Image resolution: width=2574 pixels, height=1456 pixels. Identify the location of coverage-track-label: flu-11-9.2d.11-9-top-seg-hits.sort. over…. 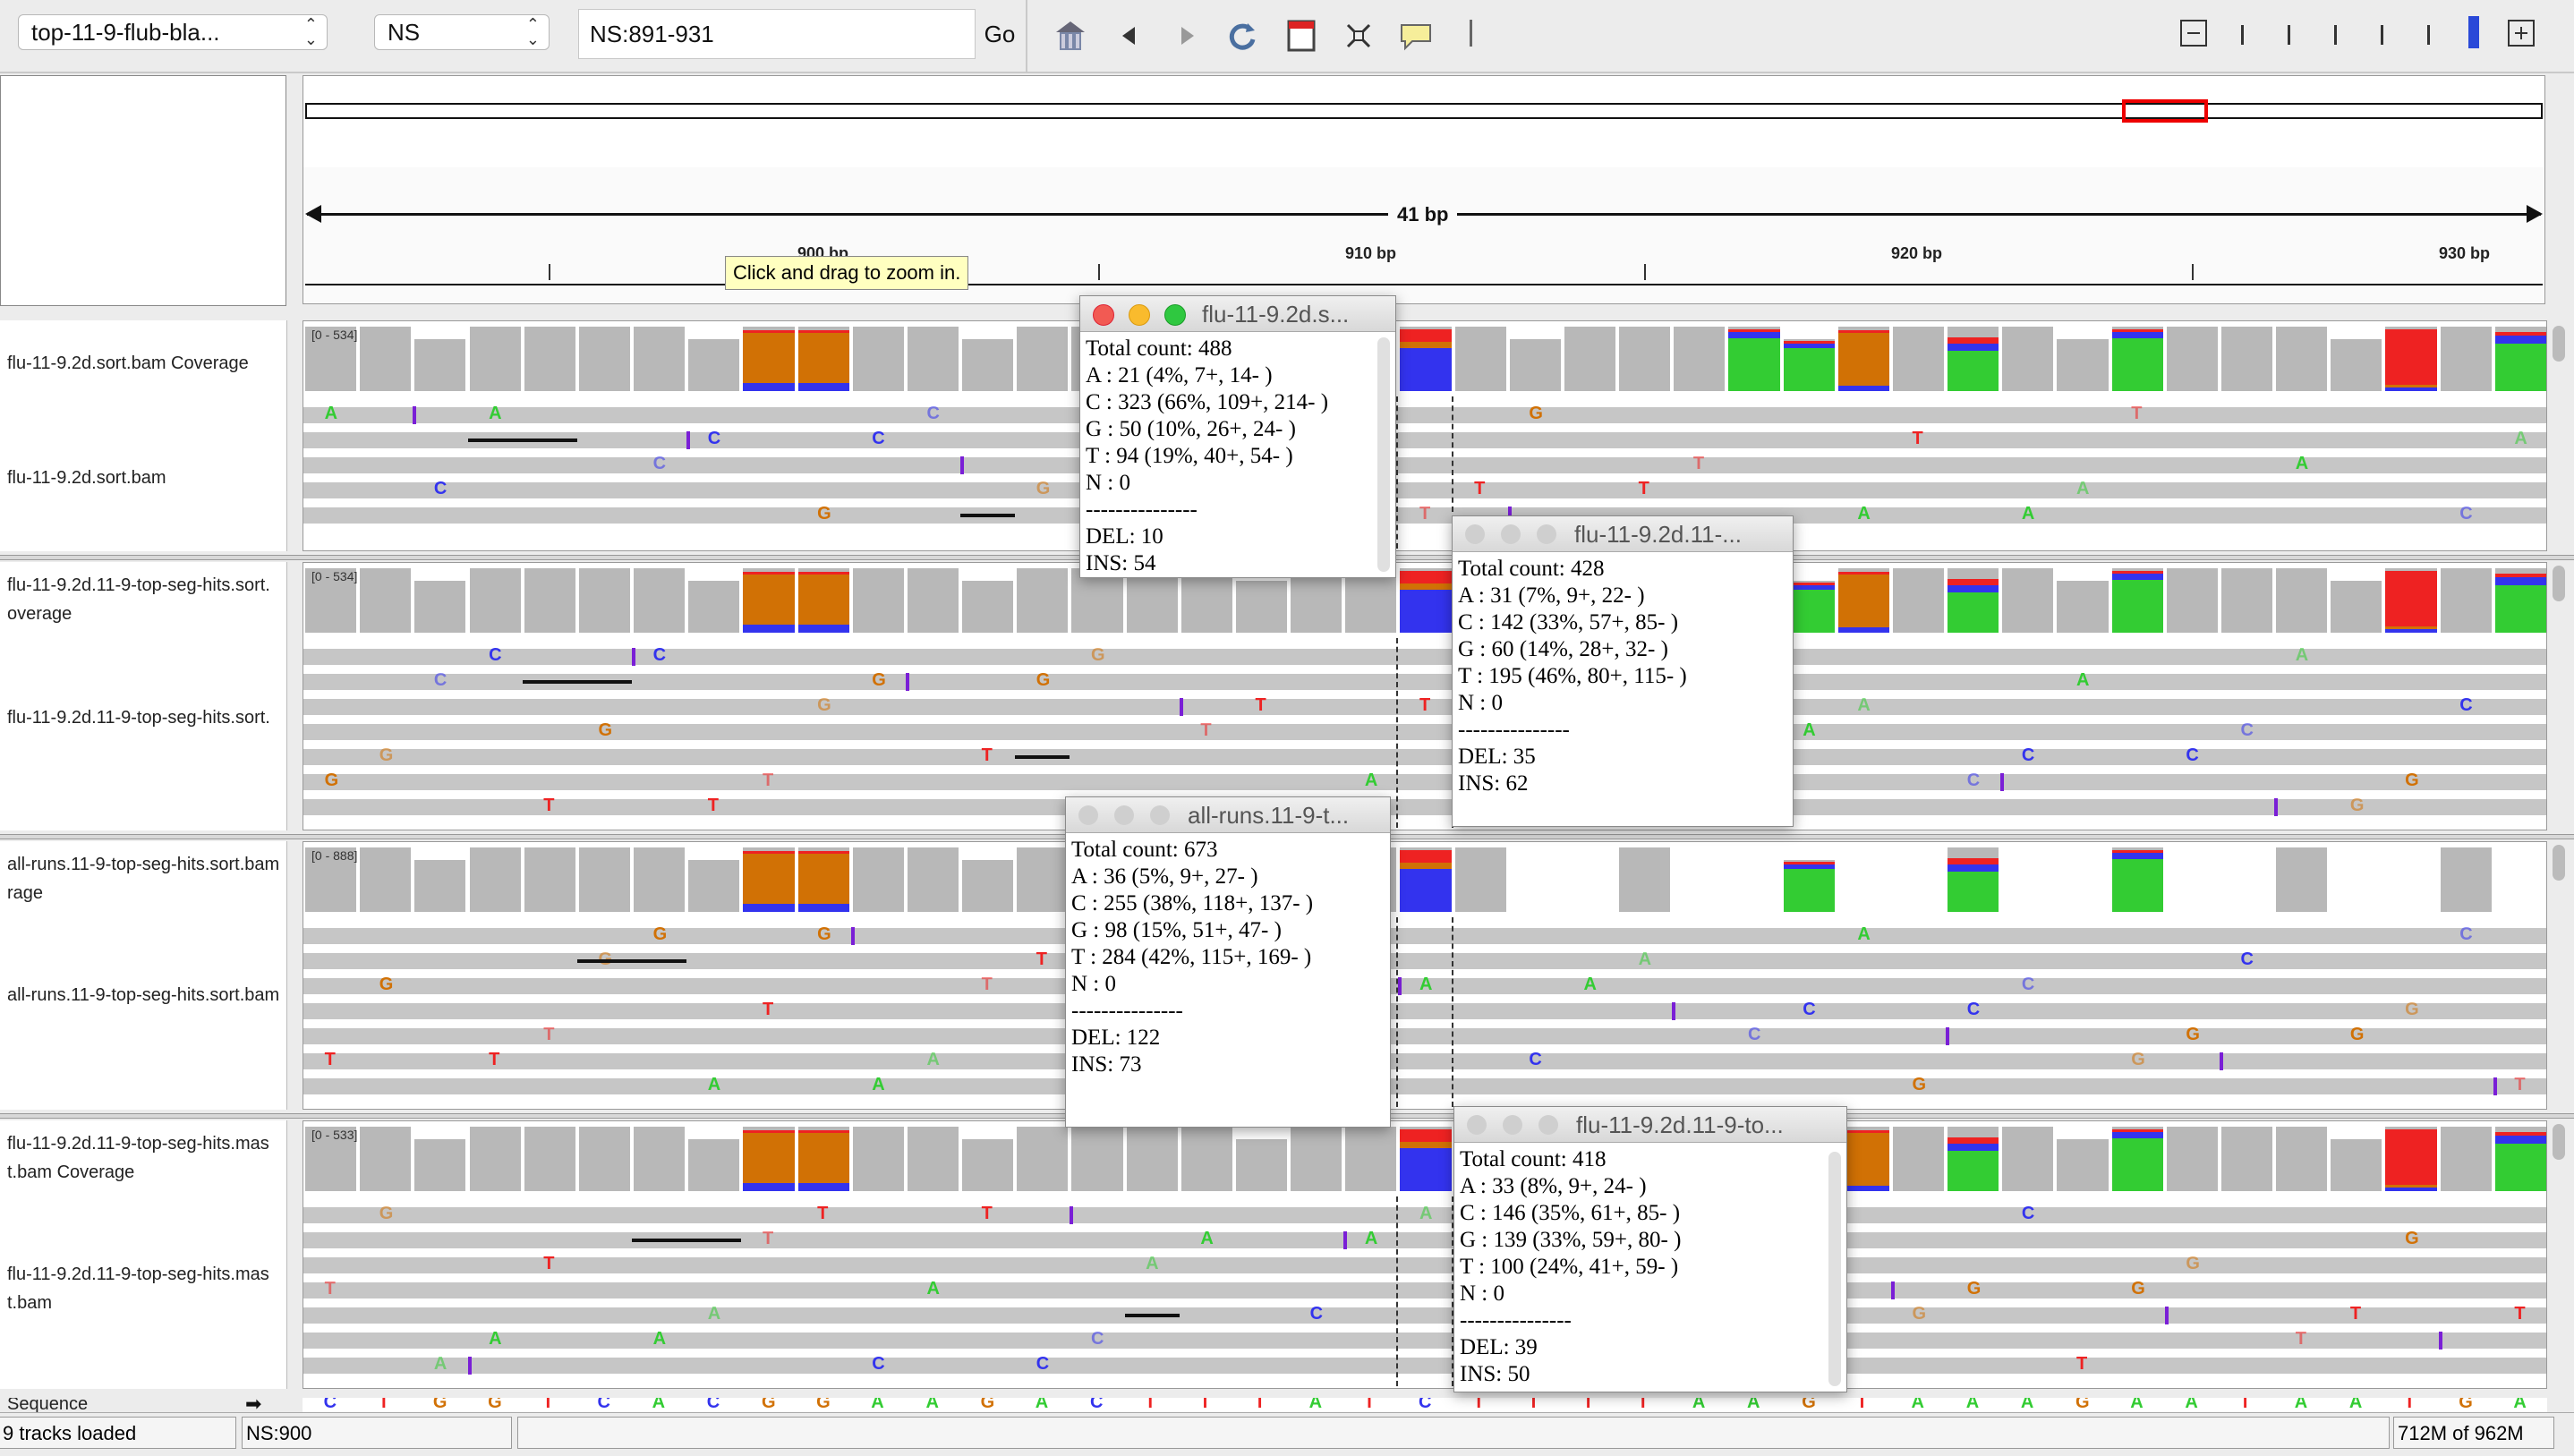
(150, 599).